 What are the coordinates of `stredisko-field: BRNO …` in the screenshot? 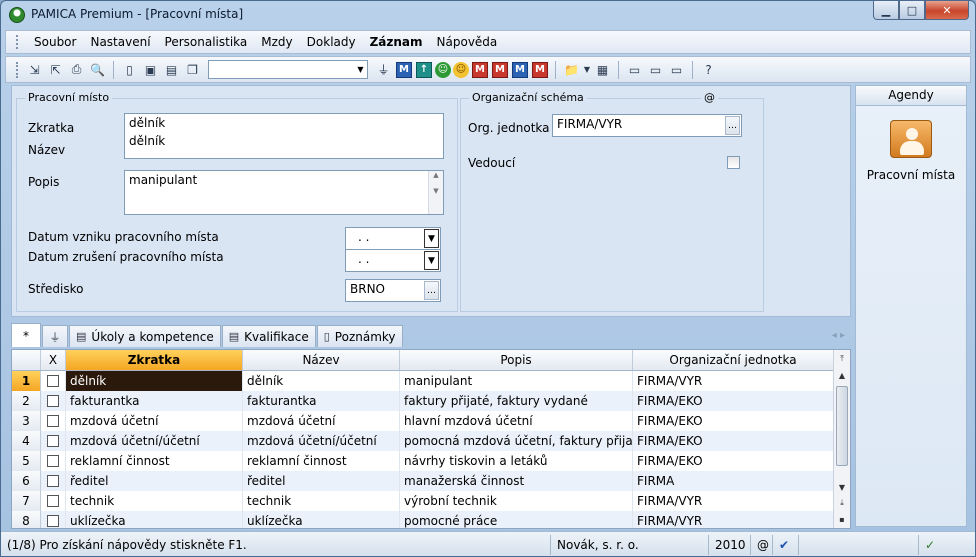 It's located at (393, 290).